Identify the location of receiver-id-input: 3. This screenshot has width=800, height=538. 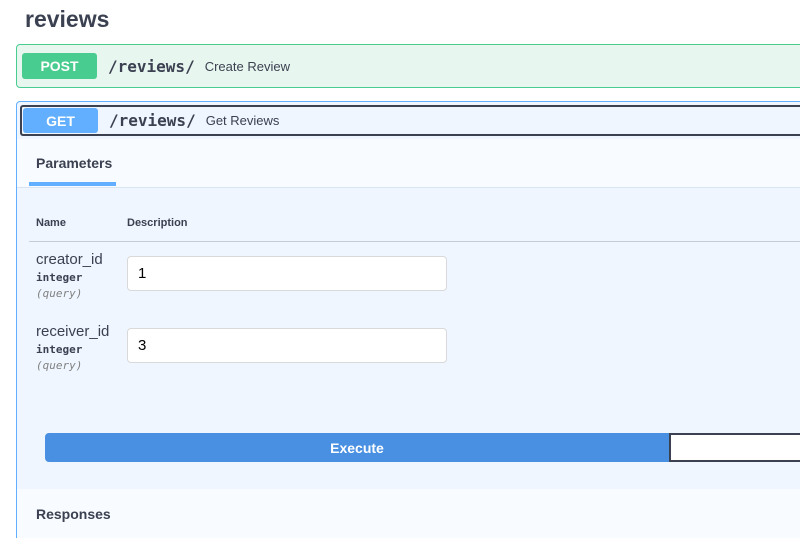
(287, 345).